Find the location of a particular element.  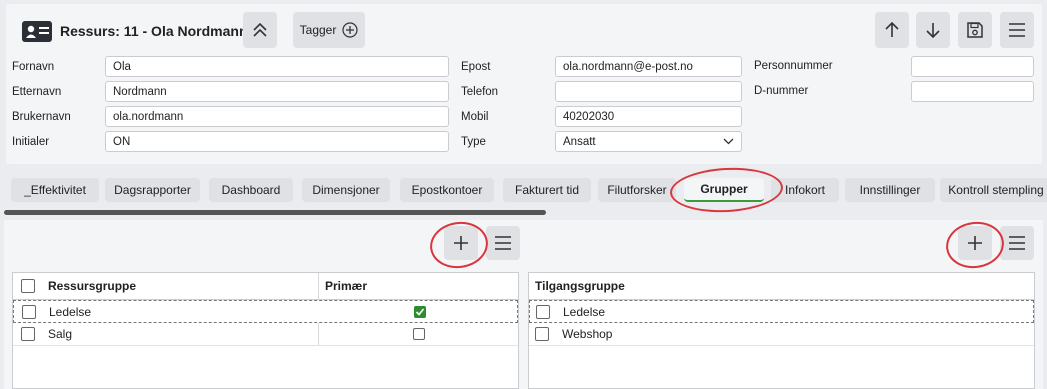

tab-dimensjoner: Dimensjoner is located at coordinates (346, 190).